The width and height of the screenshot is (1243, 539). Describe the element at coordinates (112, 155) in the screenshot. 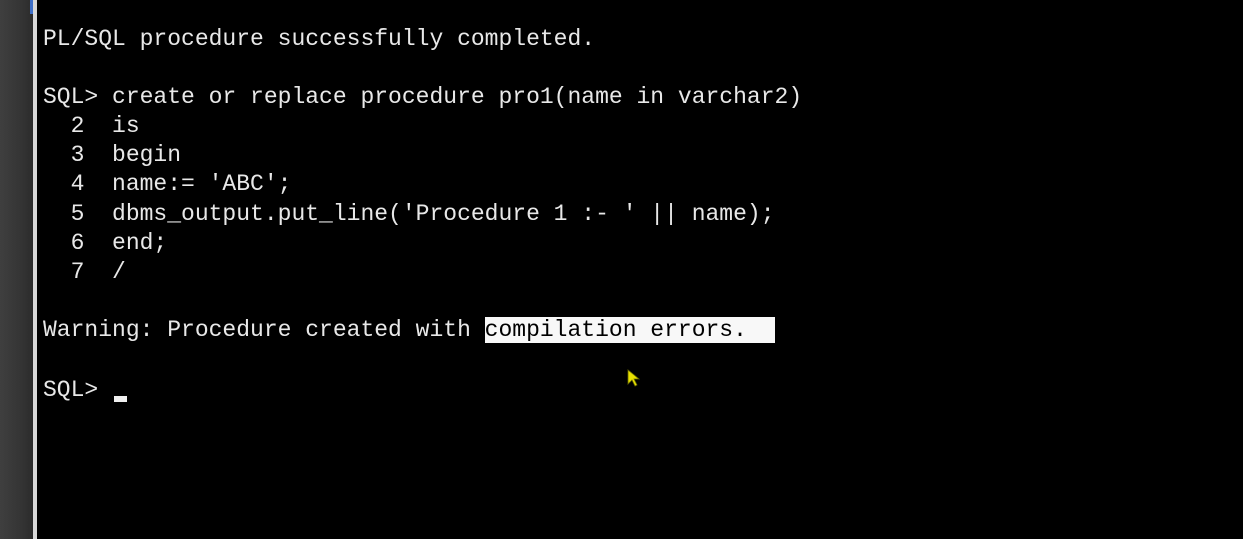

I see `command-line: 3 begin` at that location.